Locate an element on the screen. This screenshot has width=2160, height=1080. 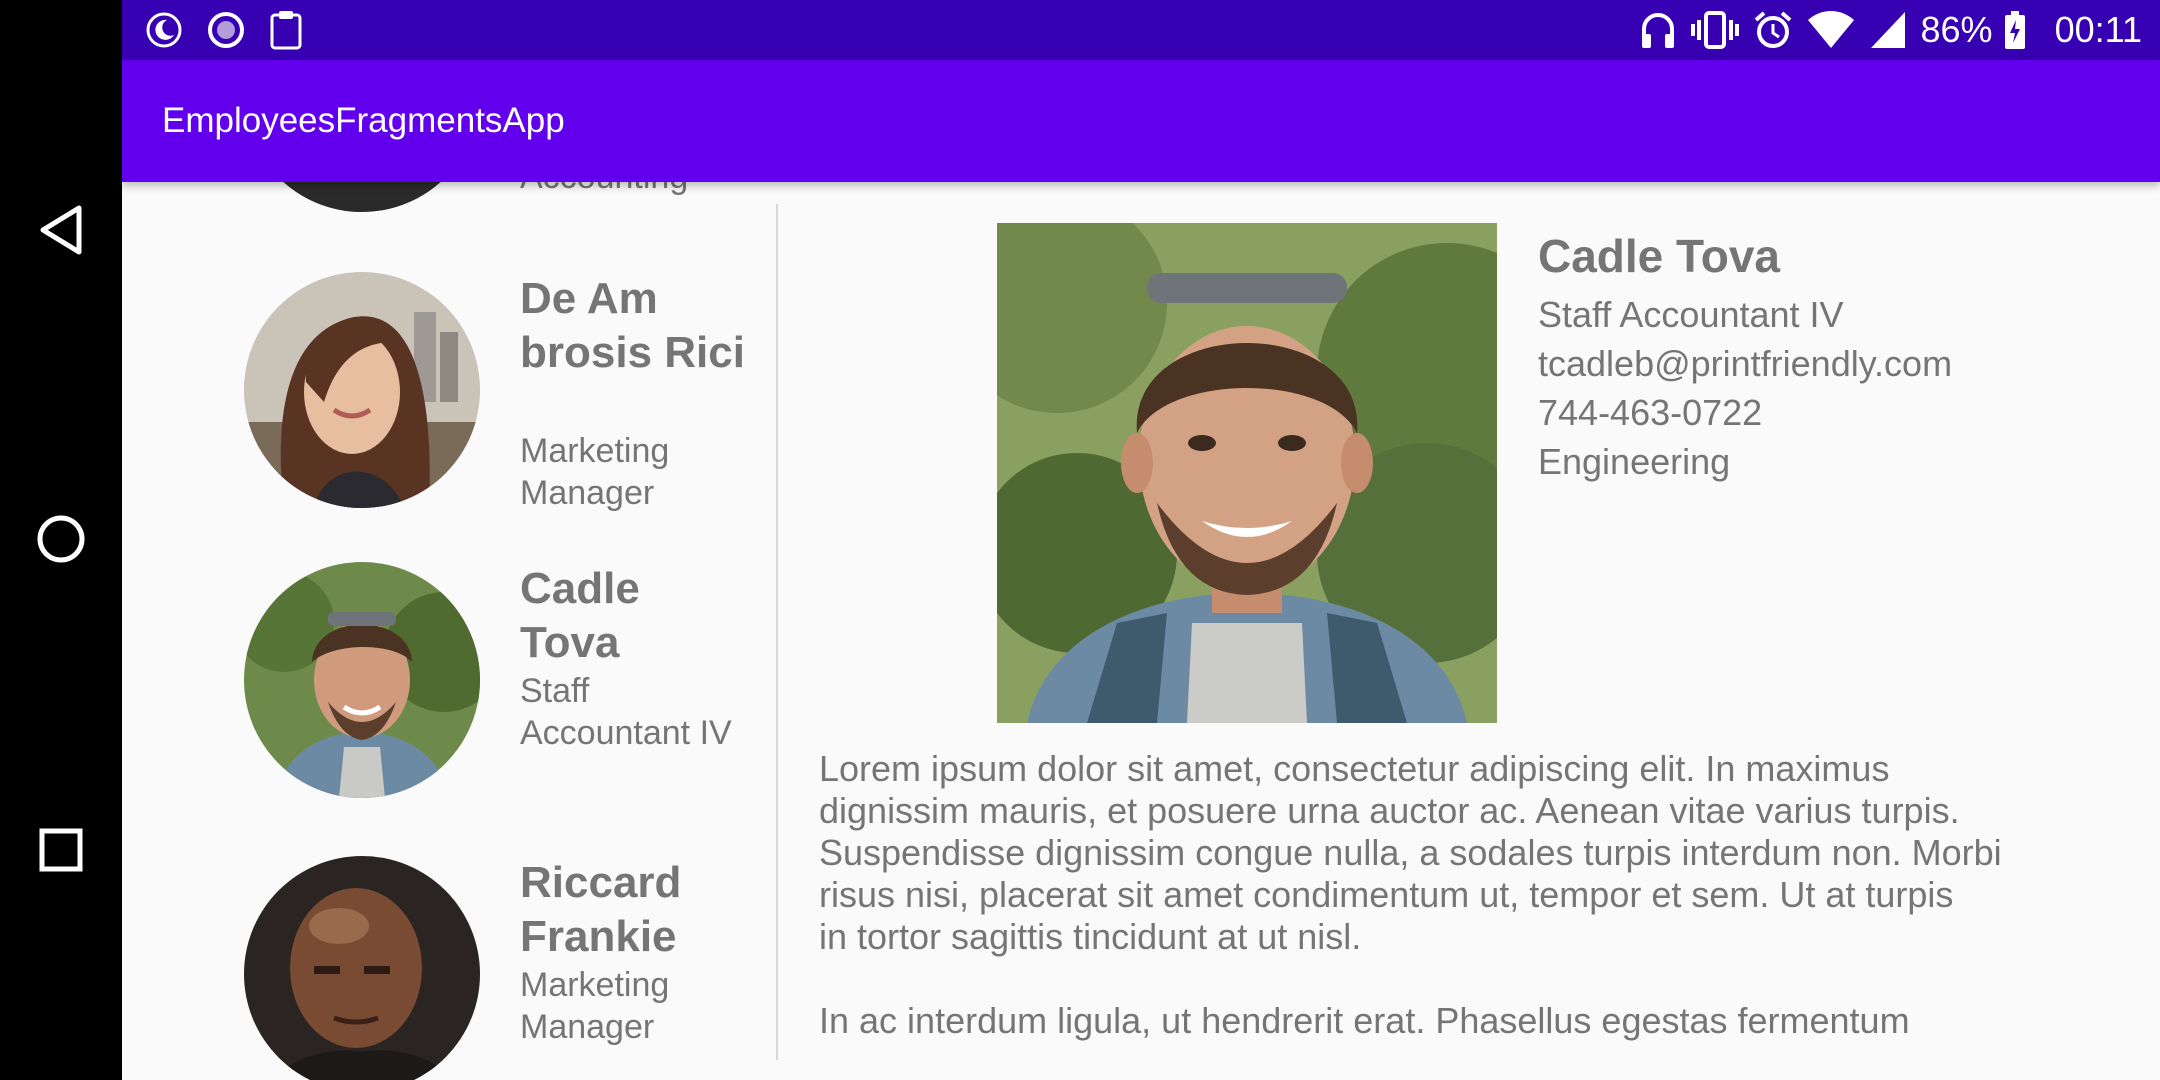
clock: 00:11 is located at coordinates (2098, 29).